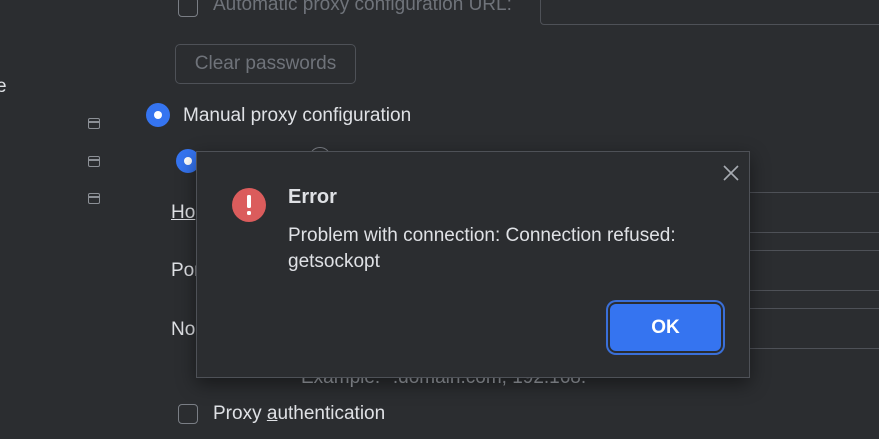  Describe the element at coordinates (249, 205) in the screenshot. I see `error-exclamation-icon` at that location.